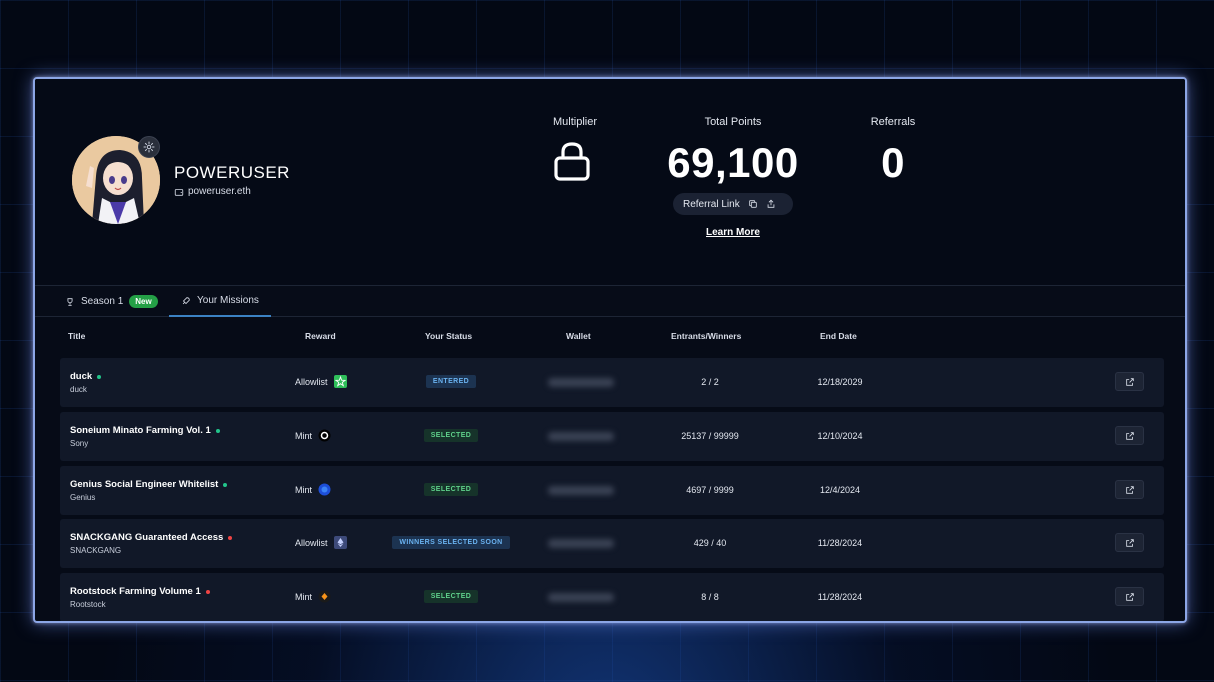  I want to click on total-points-value: 69,100, so click(733, 162).